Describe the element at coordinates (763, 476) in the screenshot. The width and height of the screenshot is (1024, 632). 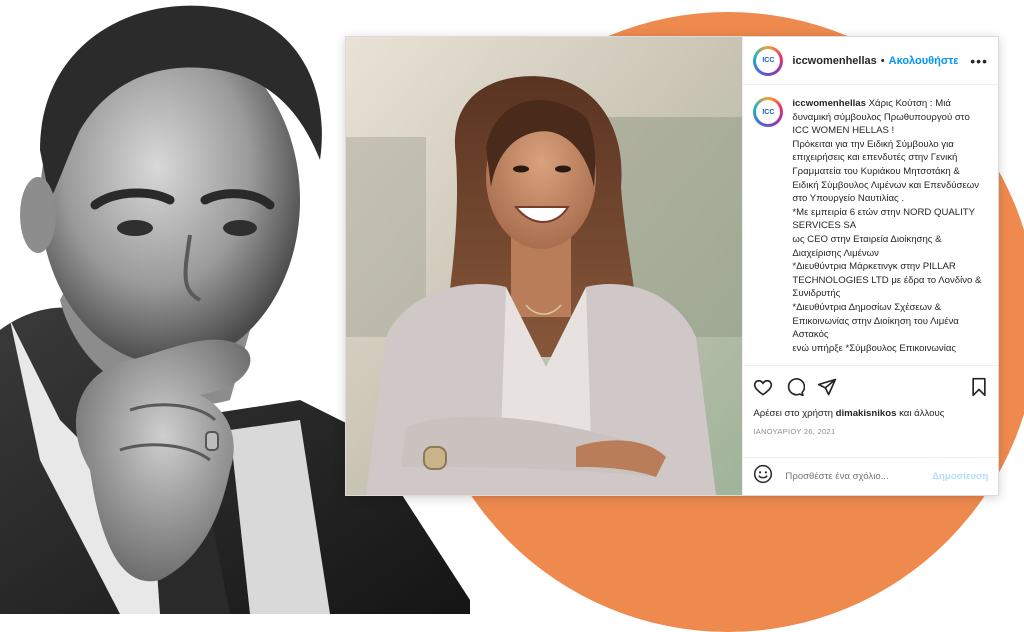
I see `emoji-icon` at that location.